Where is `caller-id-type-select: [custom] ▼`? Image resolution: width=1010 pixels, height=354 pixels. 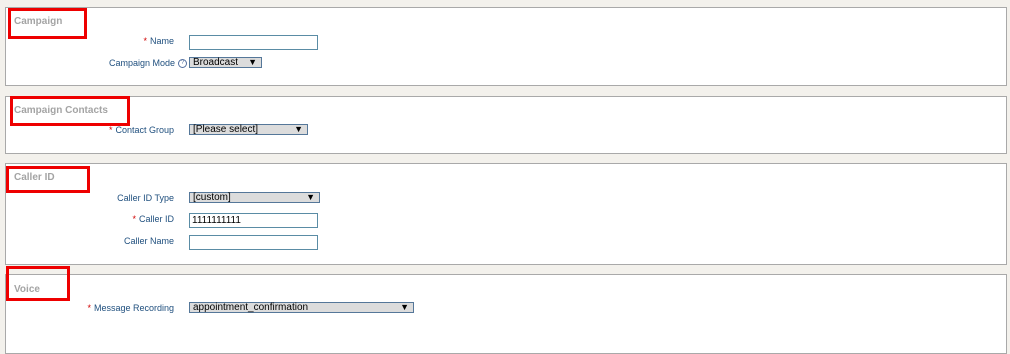
caller-id-type-select: [custom] ▼ is located at coordinates (254, 197).